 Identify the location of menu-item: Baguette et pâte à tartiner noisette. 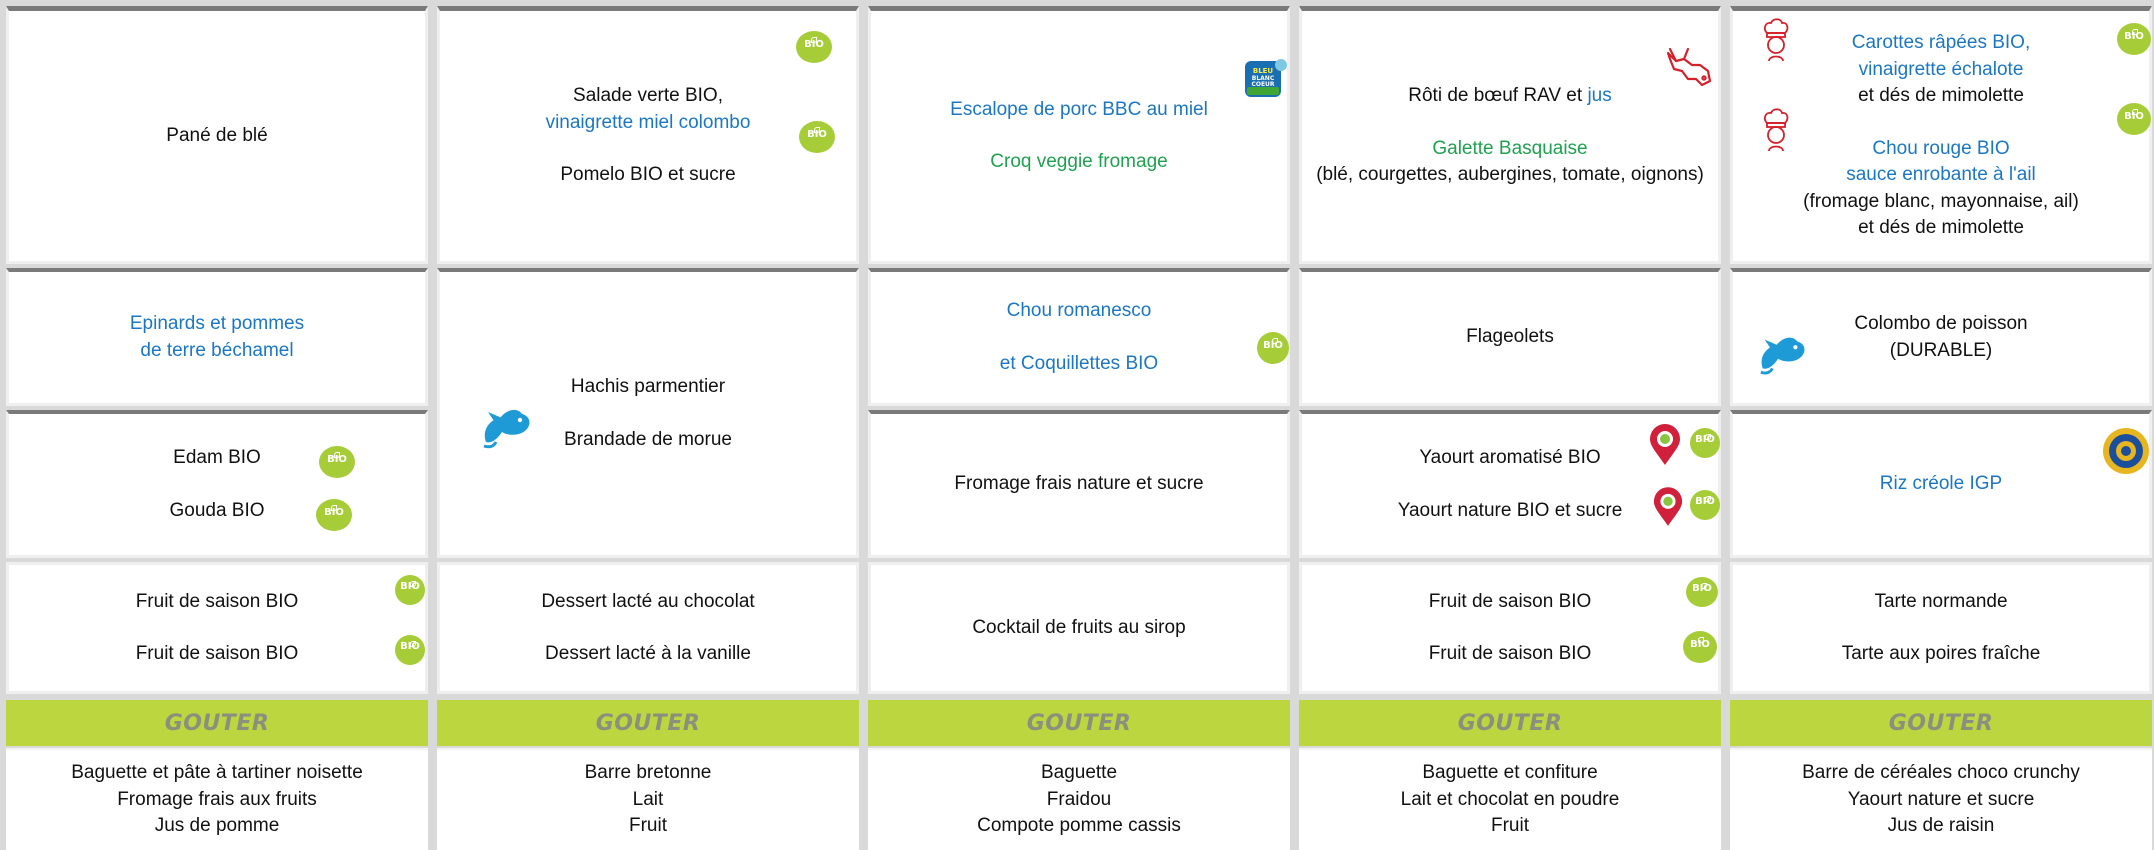
(217, 773).